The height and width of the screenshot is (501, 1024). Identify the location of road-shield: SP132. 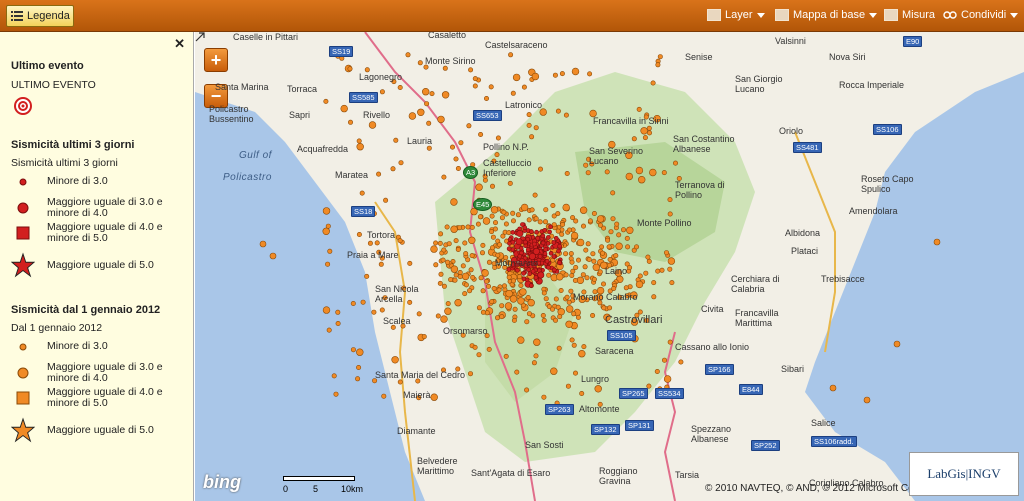
(605, 429).